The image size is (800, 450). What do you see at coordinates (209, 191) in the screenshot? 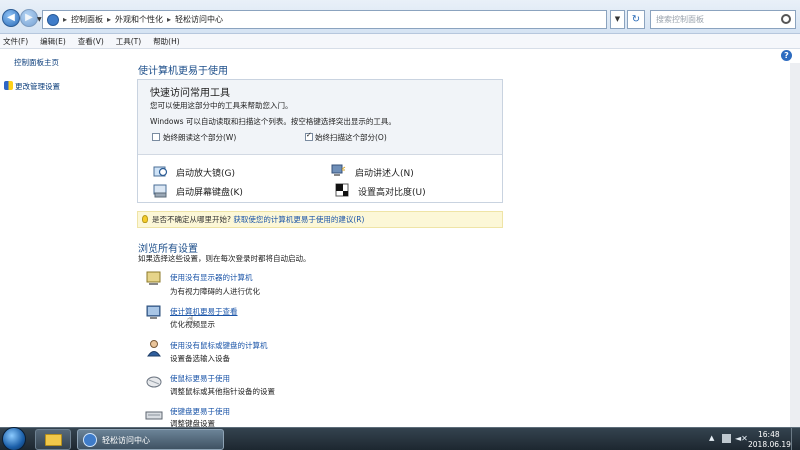
I see `start-on-screen-keyboard-link: 启动屏幕键盘(K)` at bounding box center [209, 191].